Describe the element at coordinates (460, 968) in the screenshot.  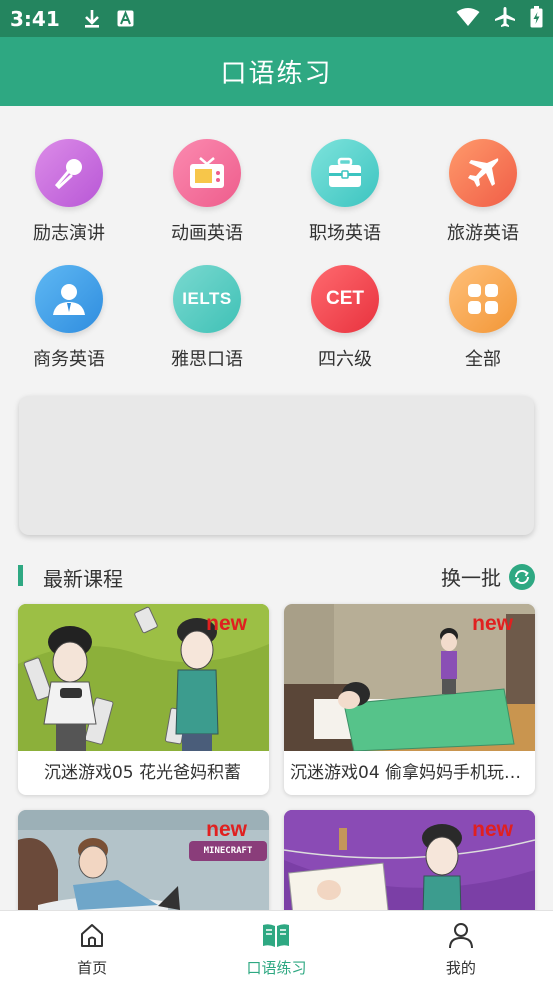
I see `tab-label: 我的` at that location.